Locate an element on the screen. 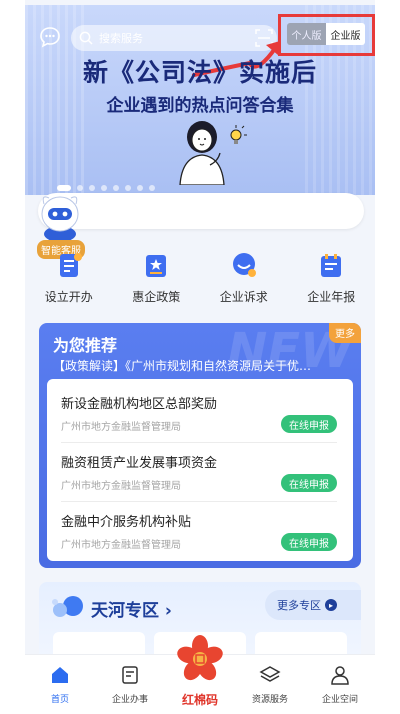  list-item: 融资租赁产业发展事项资金 广州市地方金融监督管理局 在线申报 is located at coordinates (199, 472).